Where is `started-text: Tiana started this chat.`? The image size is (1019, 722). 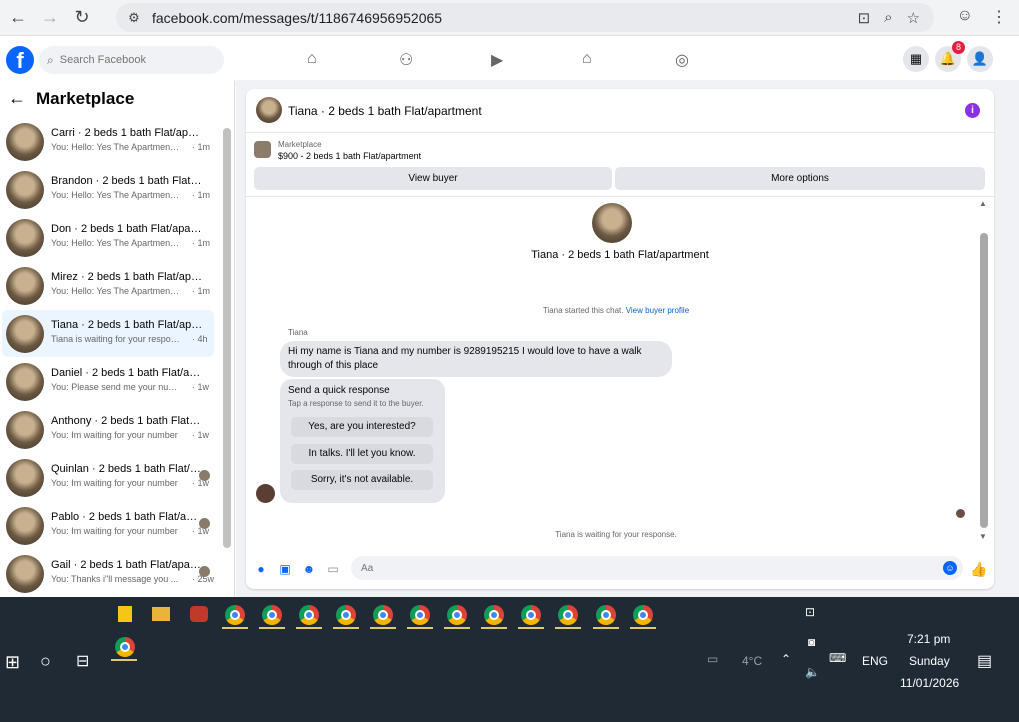 started-text: Tiana started this chat. is located at coordinates (583, 310).